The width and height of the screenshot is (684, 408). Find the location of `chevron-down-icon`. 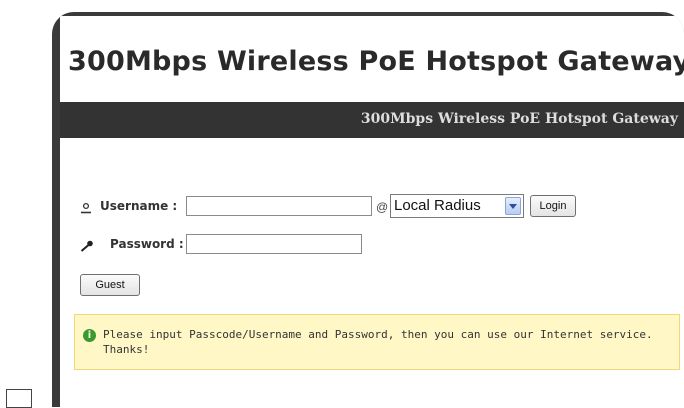

chevron-down-icon is located at coordinates (513, 206).